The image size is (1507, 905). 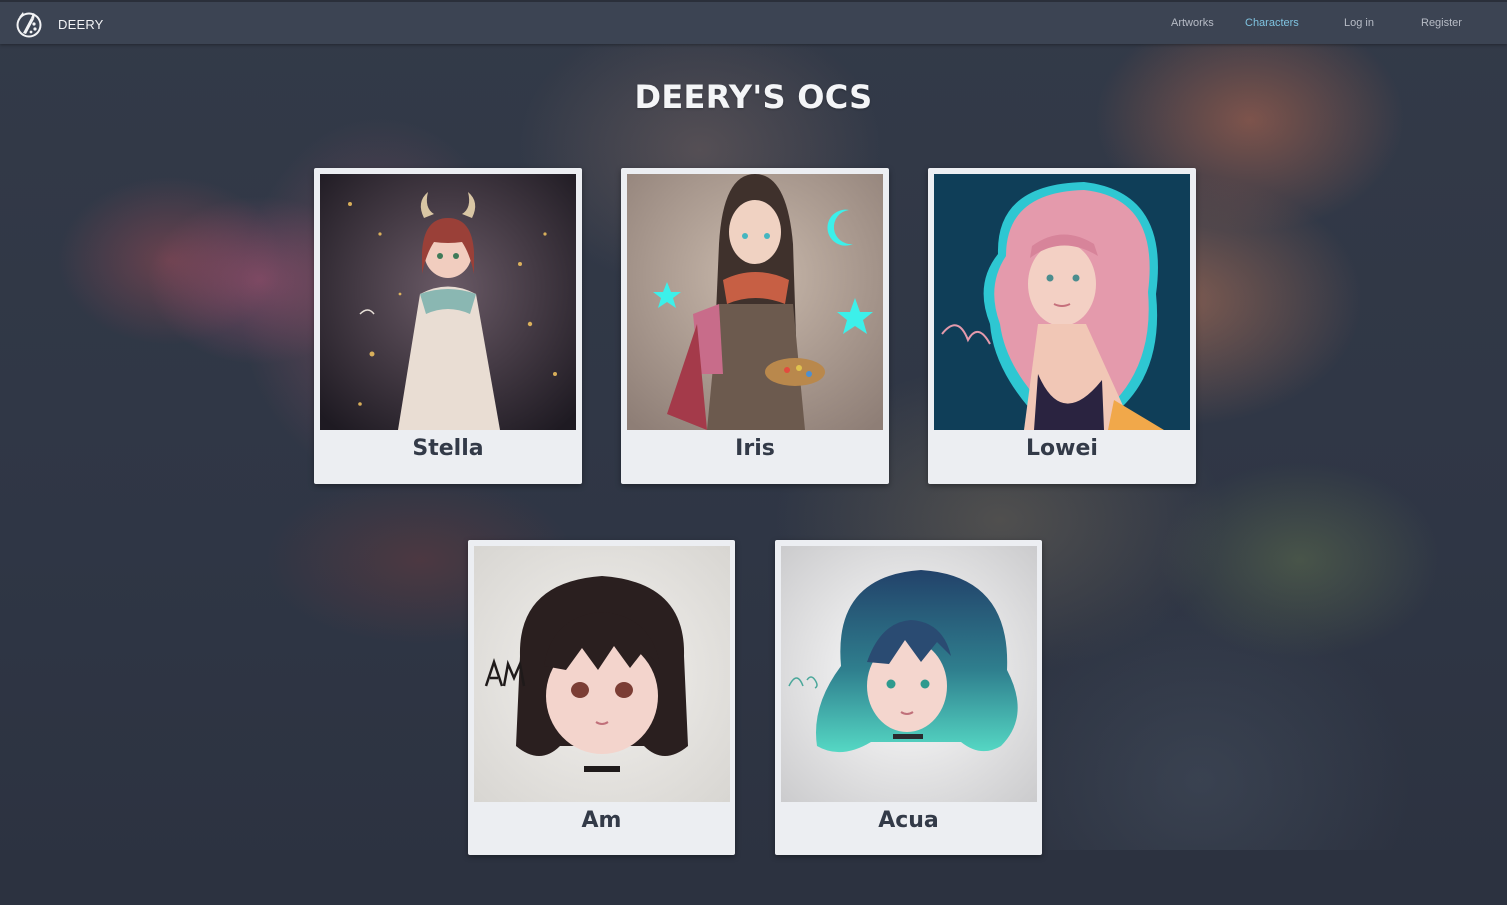 What do you see at coordinates (753, 877) in the screenshot?
I see `background-footer-shade` at bounding box center [753, 877].